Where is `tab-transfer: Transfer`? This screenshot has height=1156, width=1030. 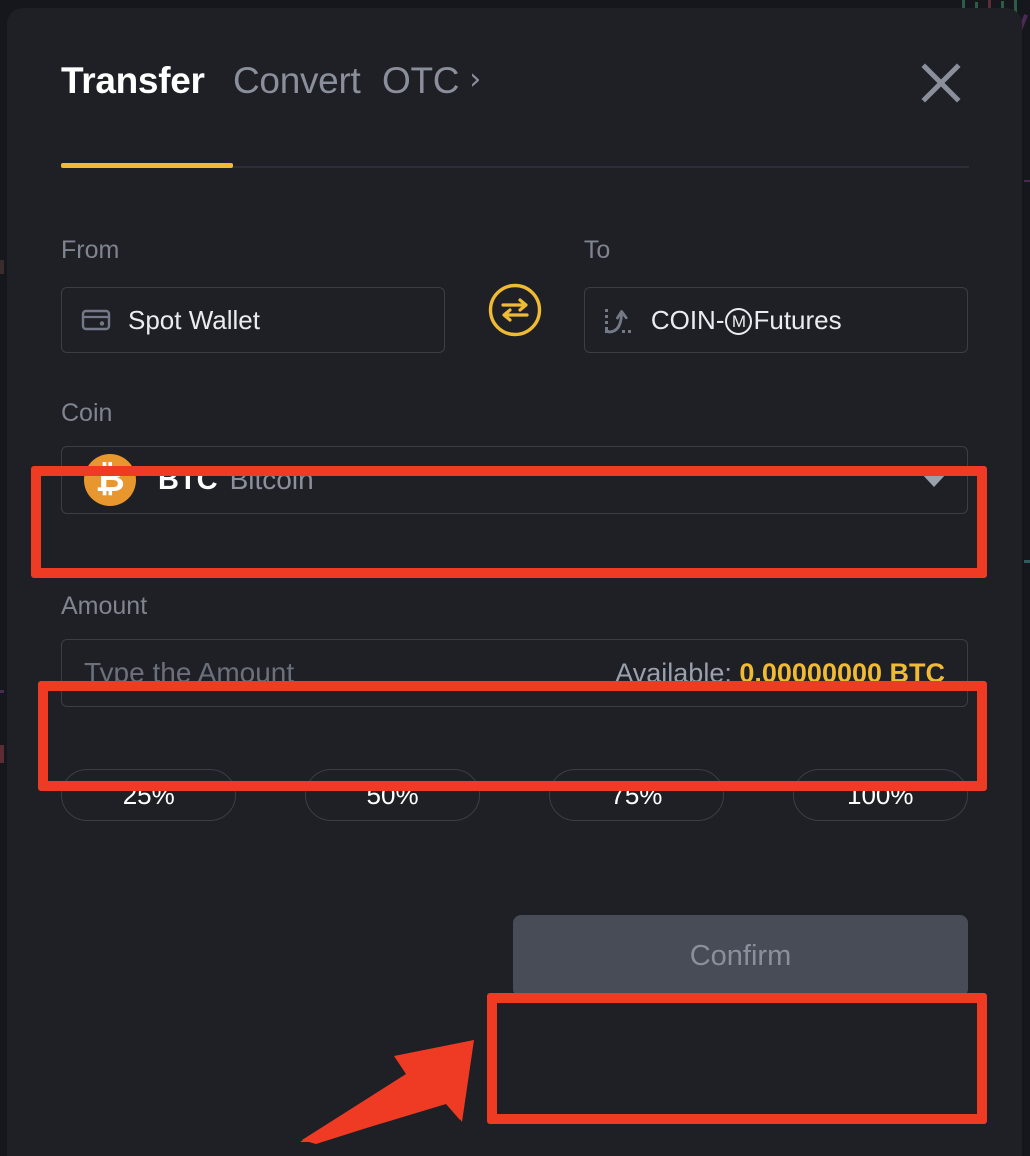 tab-transfer: Transfer is located at coordinates (147, 81).